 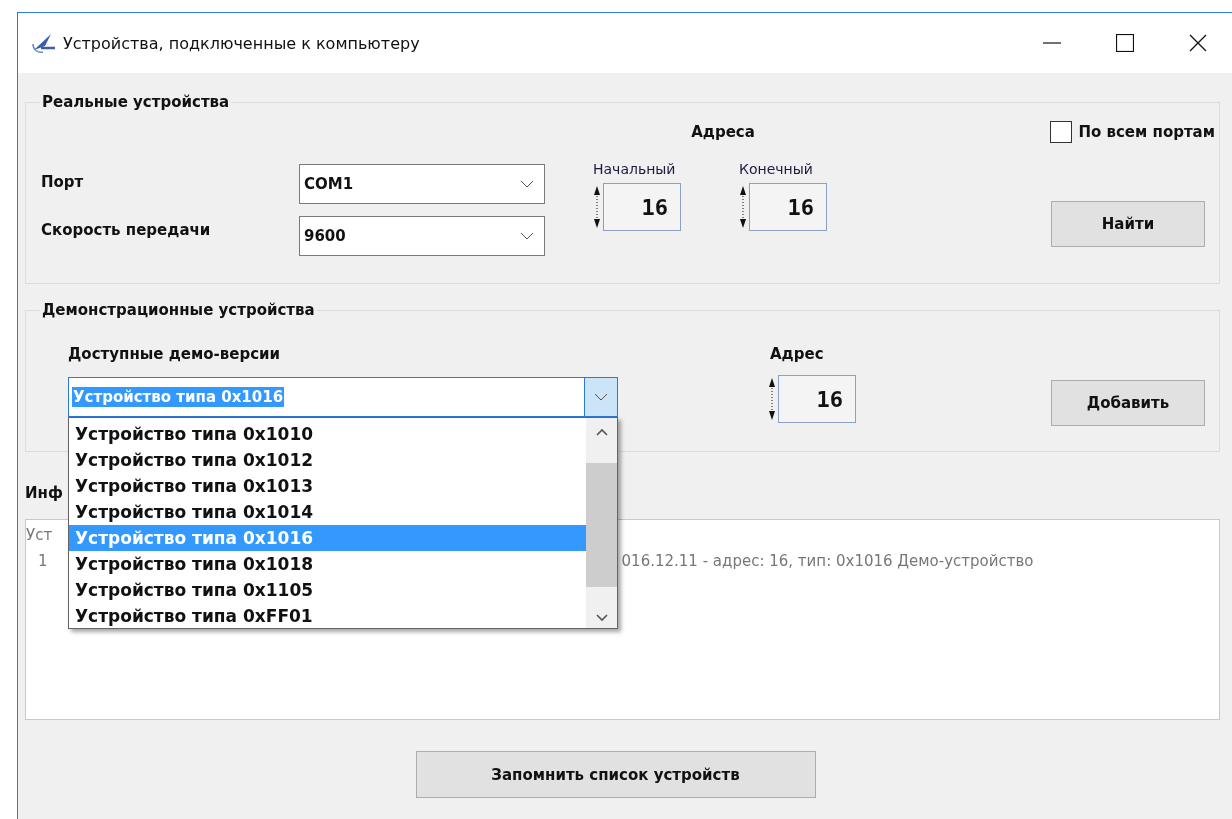 I want to click on end-address-spinbox: 16, so click(x=788, y=207).